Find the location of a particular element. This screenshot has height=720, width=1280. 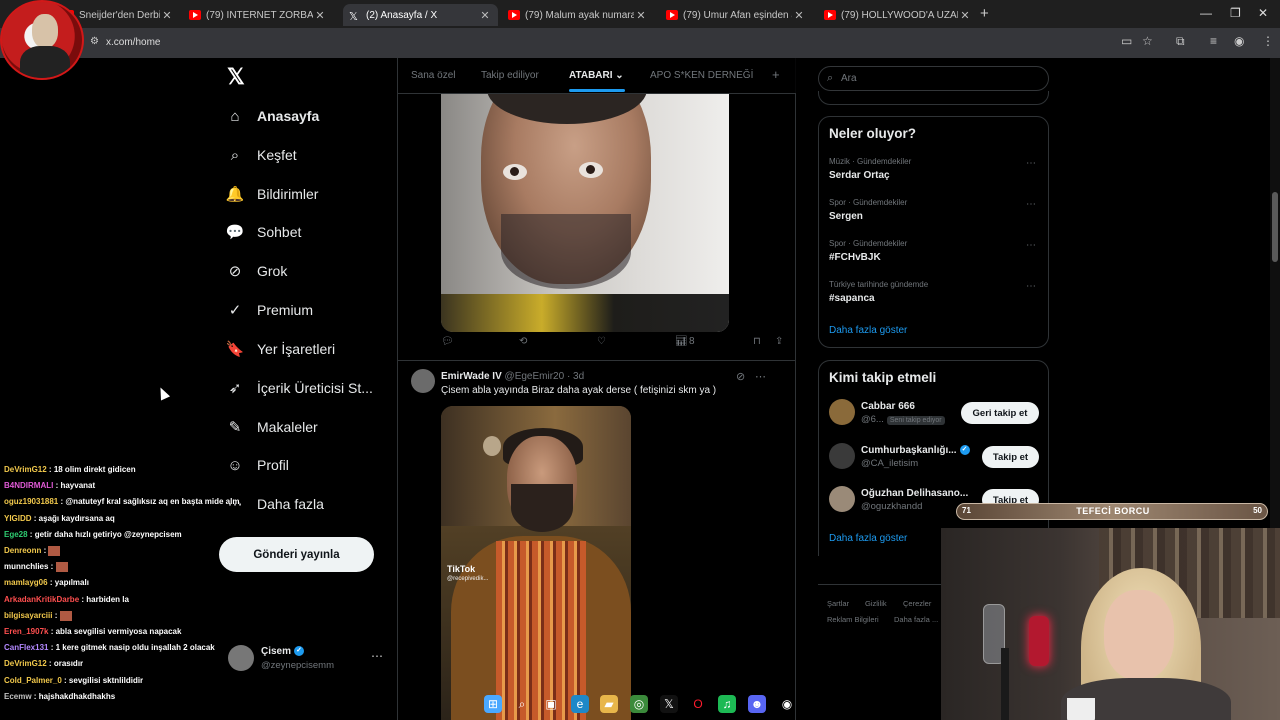

follow-button: Takip et is located at coordinates (1010, 457).